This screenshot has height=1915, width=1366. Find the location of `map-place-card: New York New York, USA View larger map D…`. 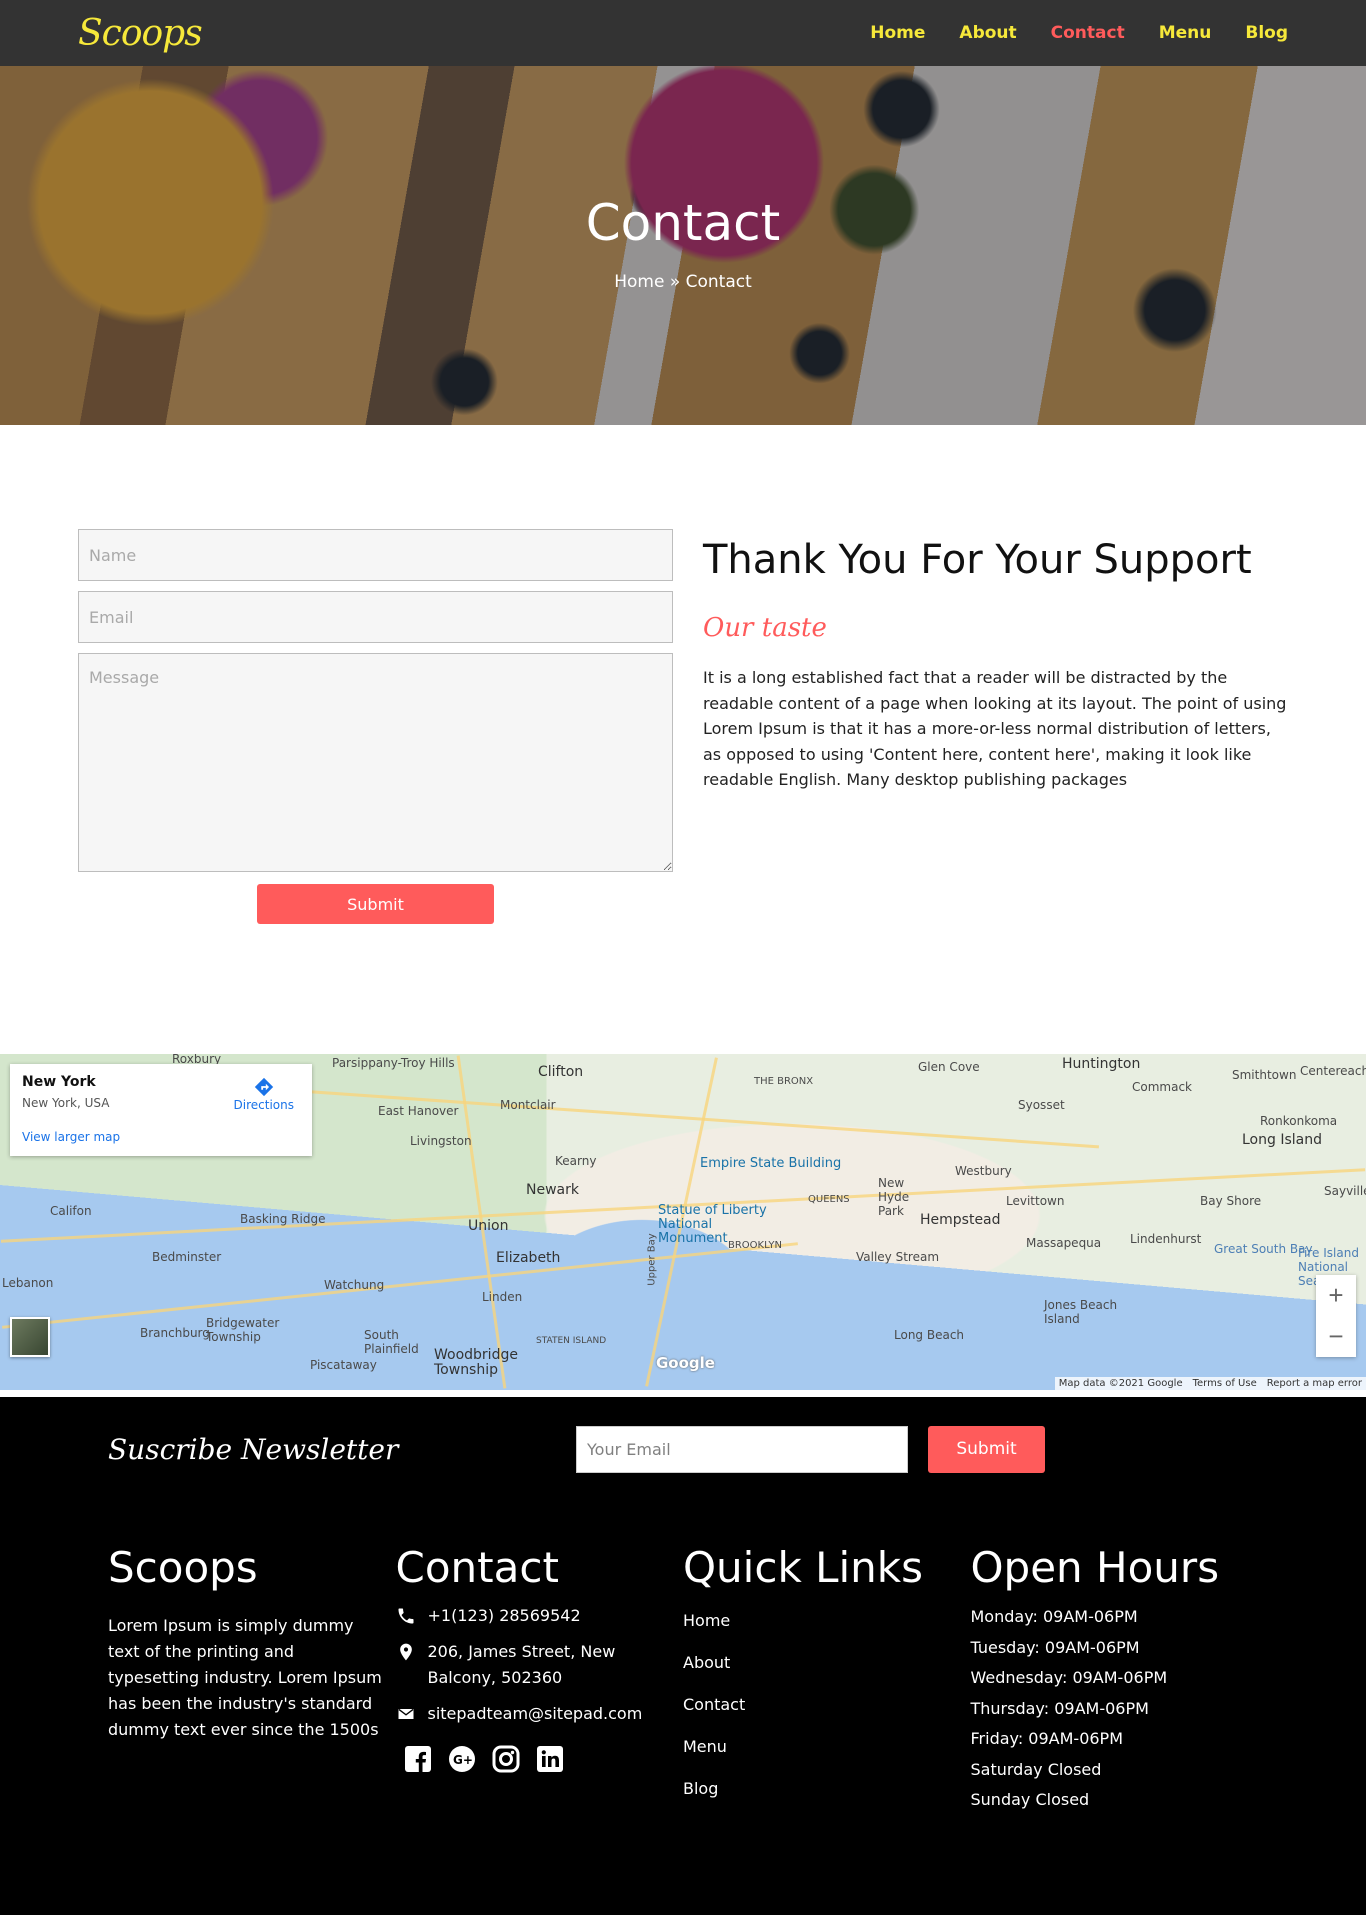

map-place-card: New York New York, USA View larger map D… is located at coordinates (161, 1110).